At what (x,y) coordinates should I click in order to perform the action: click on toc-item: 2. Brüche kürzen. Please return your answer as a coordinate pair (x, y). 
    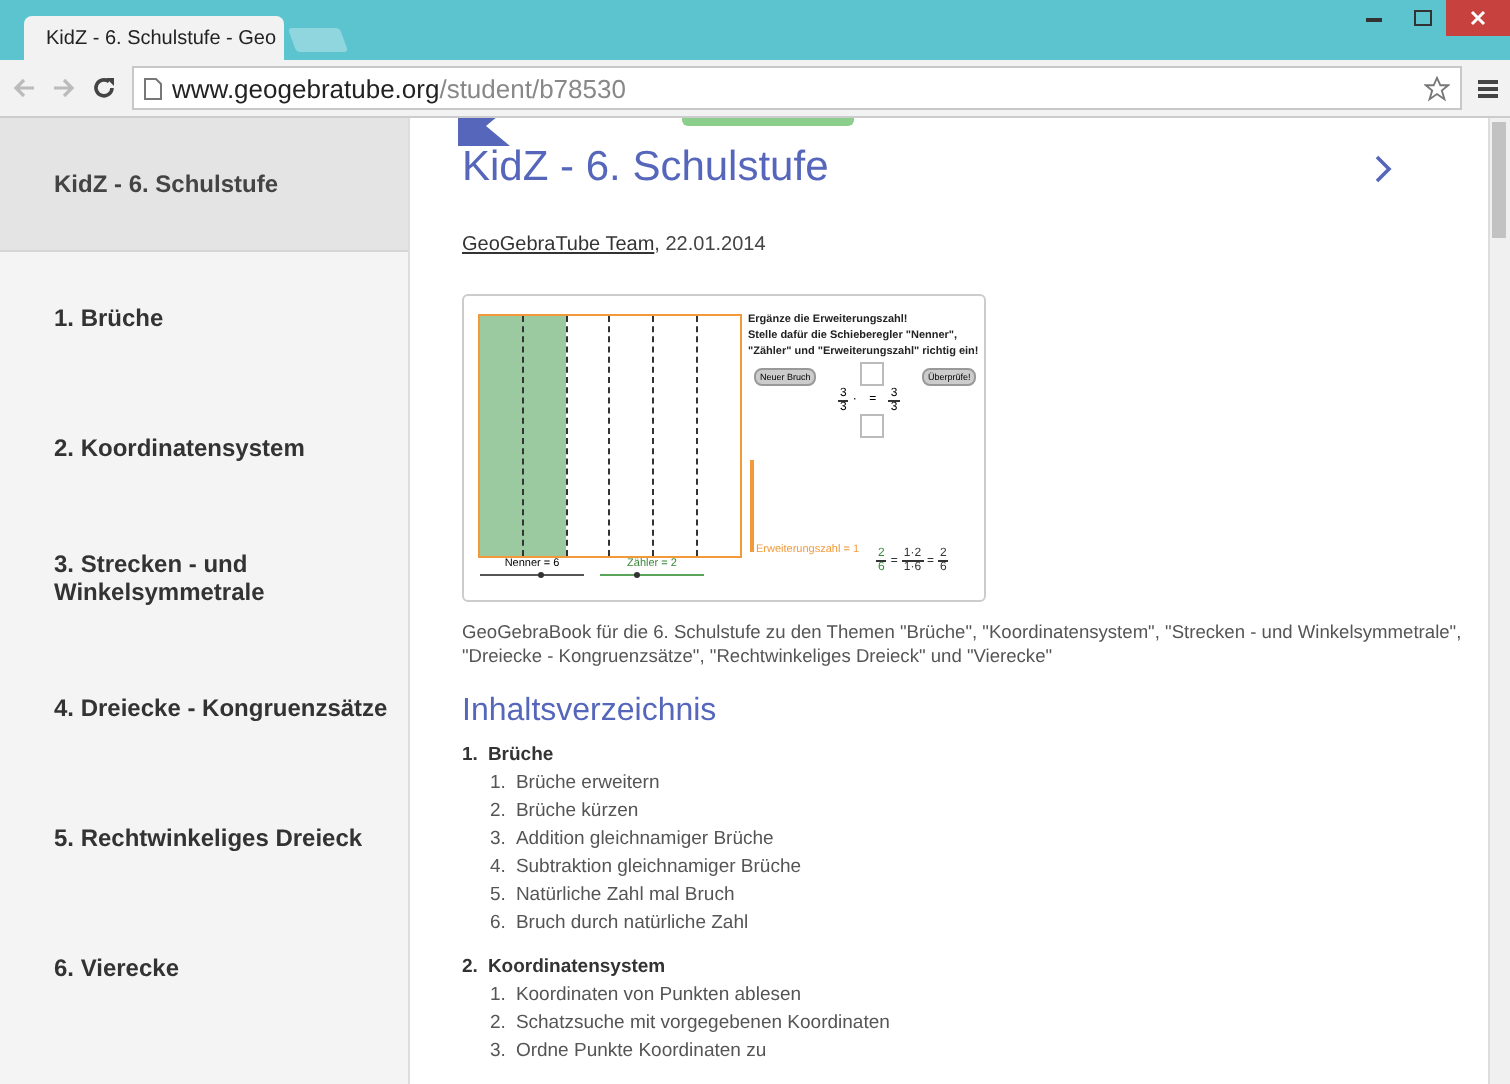
    Looking at the image, I should click on (975, 812).